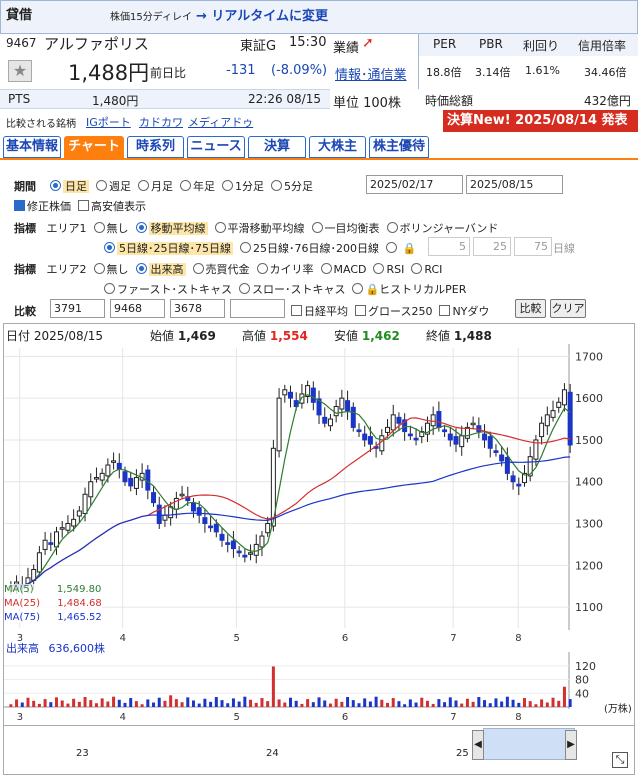 Image resolution: width=638 pixels, height=775 pixels. What do you see at coordinates (42, 206) in the screenshot?
I see `adjusted-checkbox: 修正株価` at bounding box center [42, 206].